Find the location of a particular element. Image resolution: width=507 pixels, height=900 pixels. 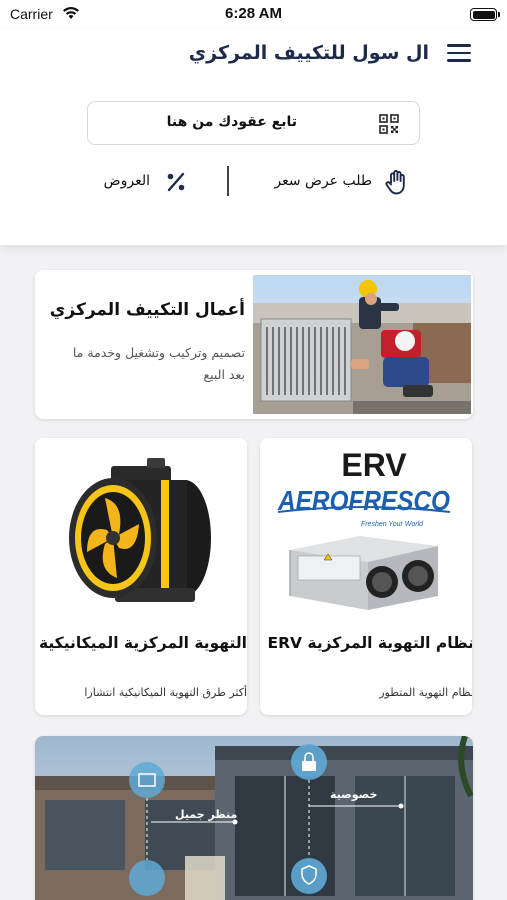

offers-button: العروض is located at coordinates (142, 182).